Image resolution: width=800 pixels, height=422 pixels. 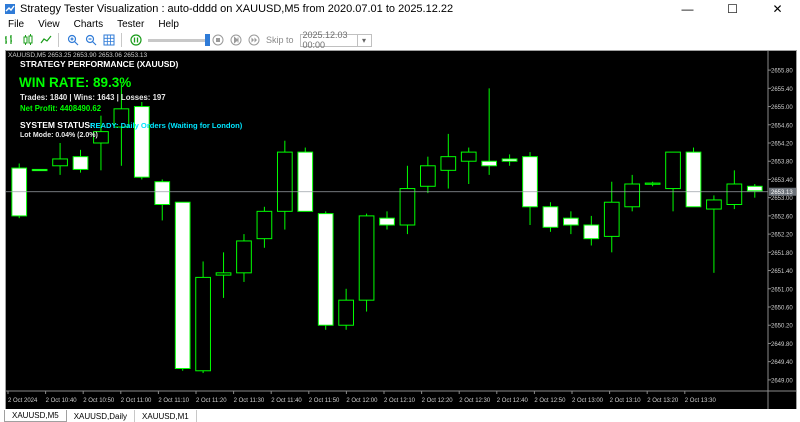 What do you see at coordinates (513, 401) in the screenshot?
I see `x-tick-label: 2 Oct 12:40` at bounding box center [513, 401].